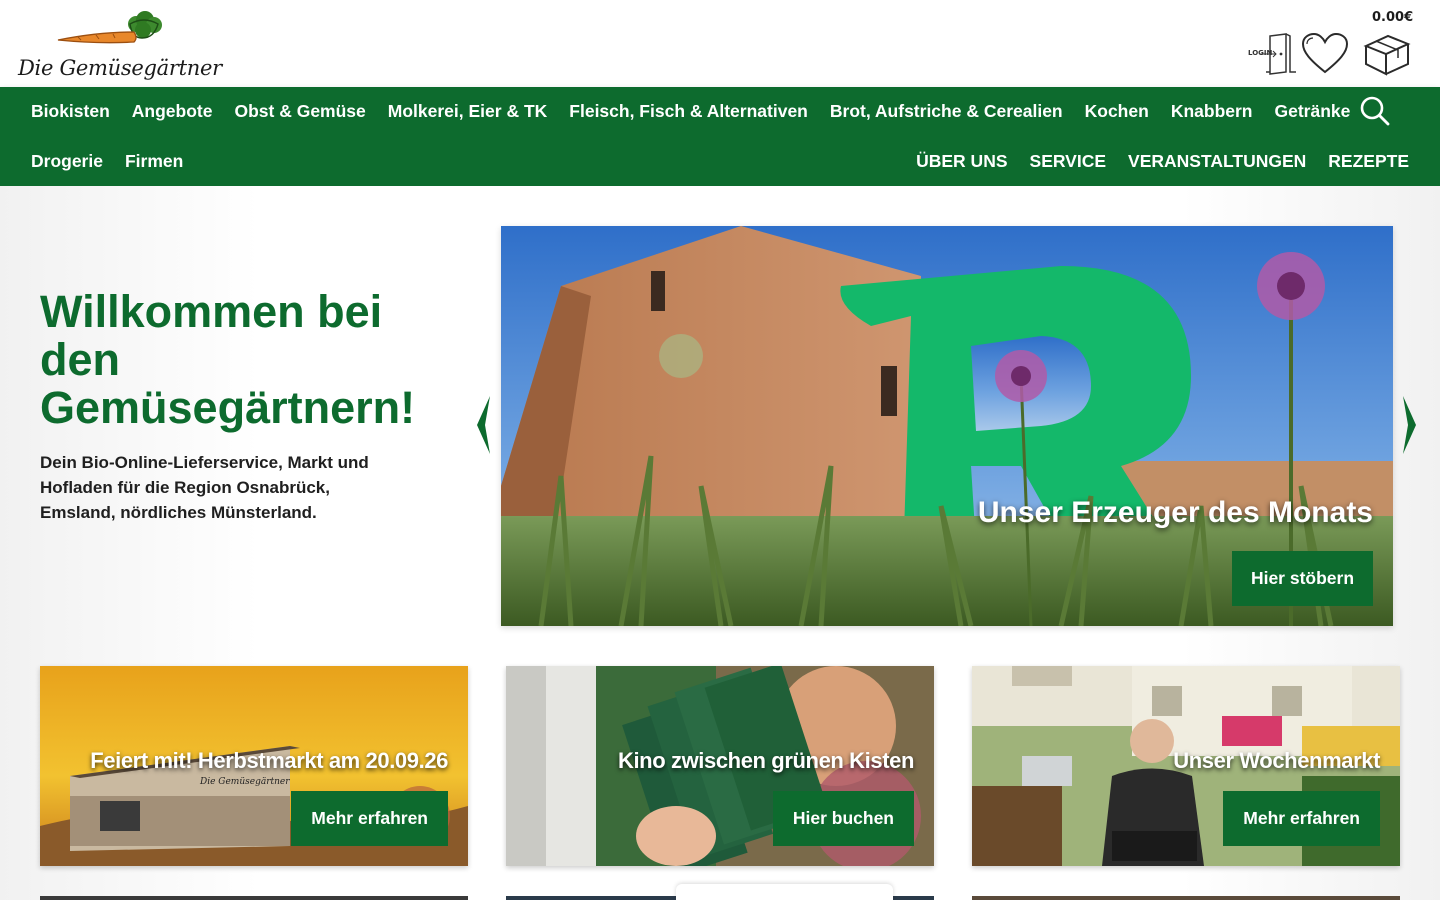 This screenshot has width=1440, height=900. I want to click on nav-item-kochen: Kochen, so click(1117, 111).